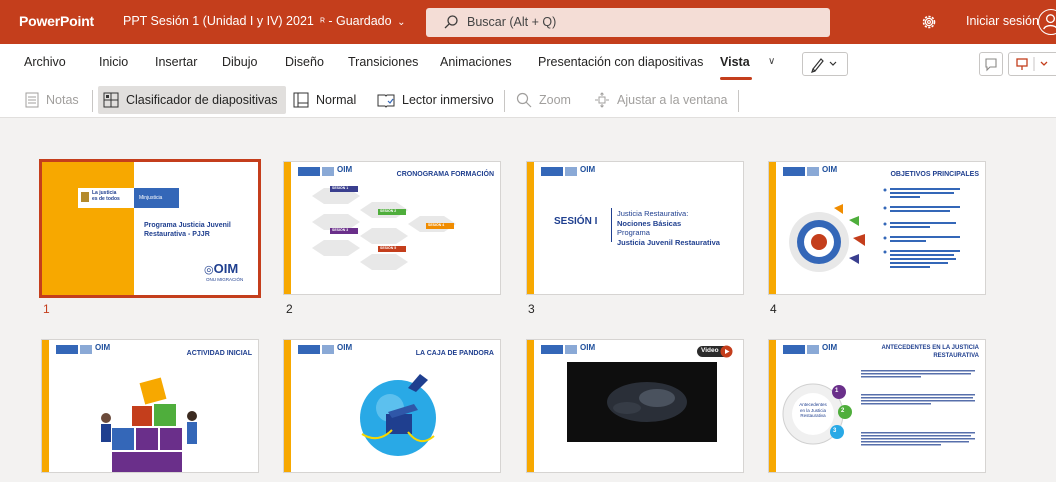  What do you see at coordinates (106, 199) in the screenshot?
I see `flag-line-2: es de todos` at bounding box center [106, 199].